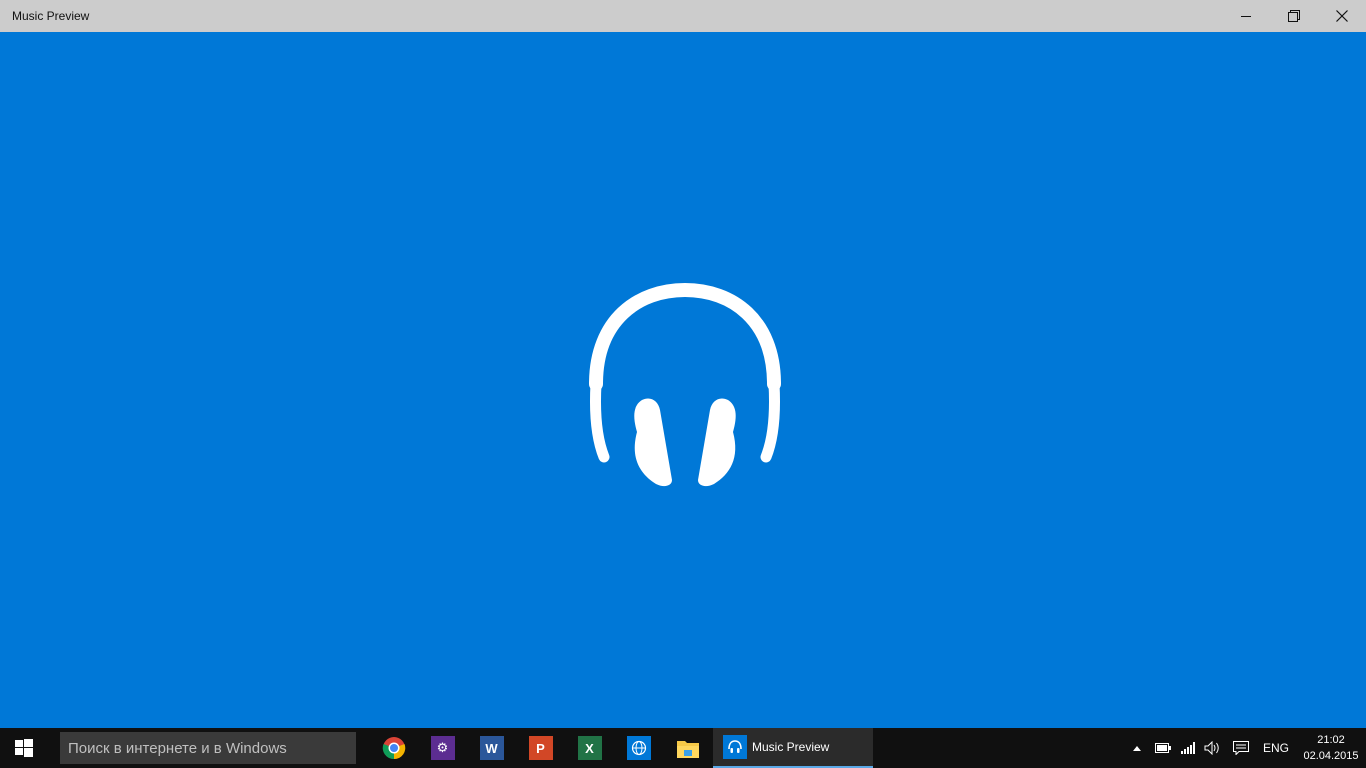 Image resolution: width=1366 pixels, height=768 pixels. I want to click on pinned-chrome, so click(393, 748).